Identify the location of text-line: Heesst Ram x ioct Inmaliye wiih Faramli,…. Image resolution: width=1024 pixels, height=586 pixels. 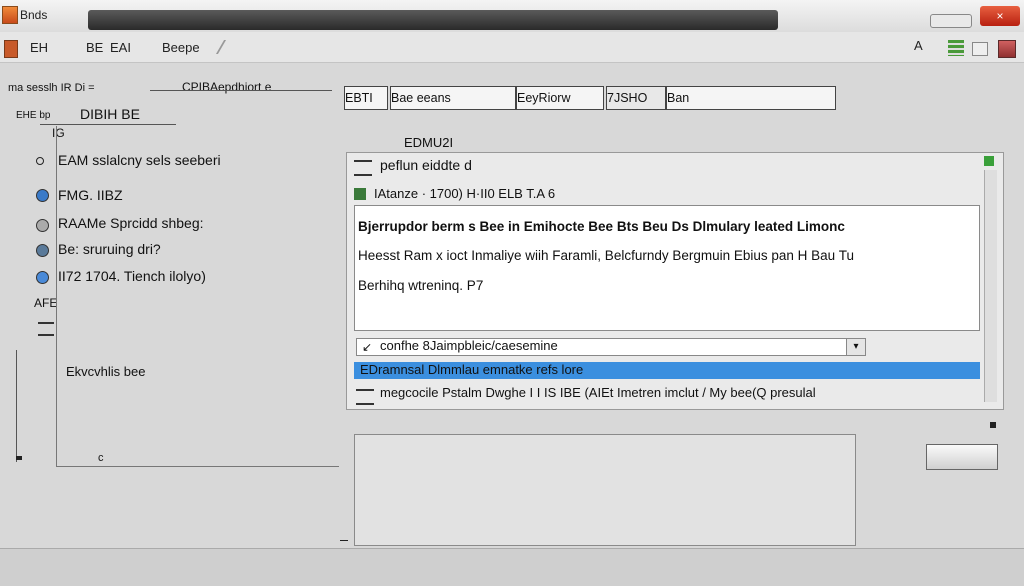
(606, 255).